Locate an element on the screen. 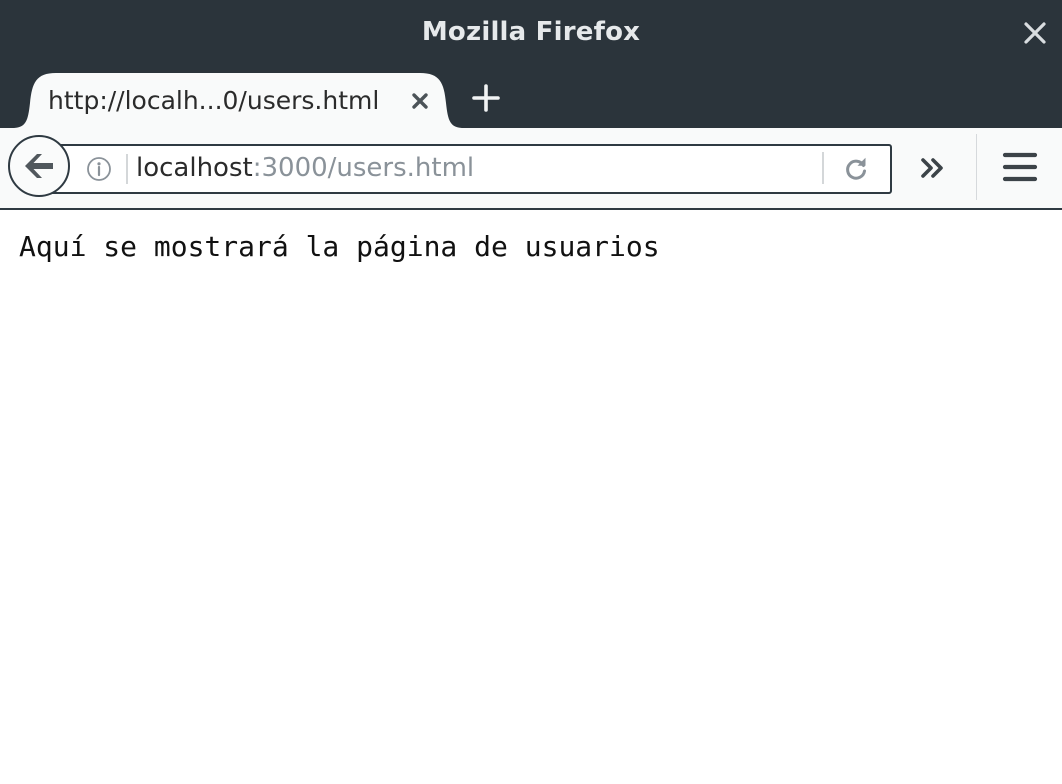  url-host: localhost is located at coordinates (194, 168).